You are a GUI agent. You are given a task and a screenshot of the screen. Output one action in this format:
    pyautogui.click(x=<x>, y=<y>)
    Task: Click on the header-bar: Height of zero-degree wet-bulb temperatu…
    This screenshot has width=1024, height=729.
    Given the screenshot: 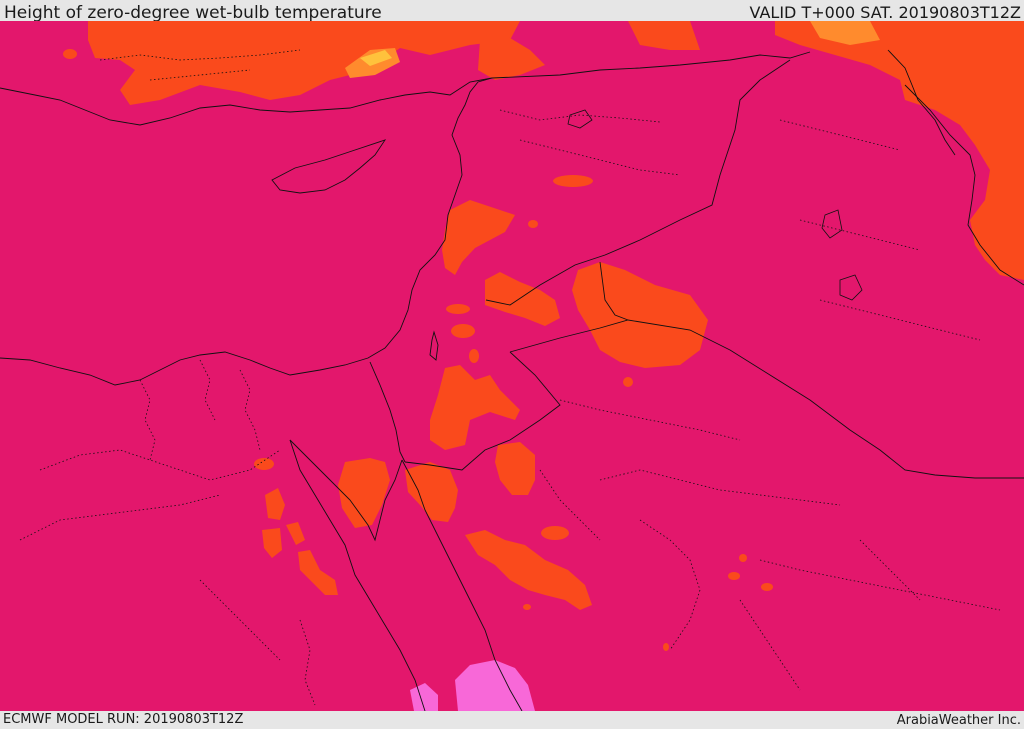 What is the action you would take?
    pyautogui.click(x=512, y=10)
    